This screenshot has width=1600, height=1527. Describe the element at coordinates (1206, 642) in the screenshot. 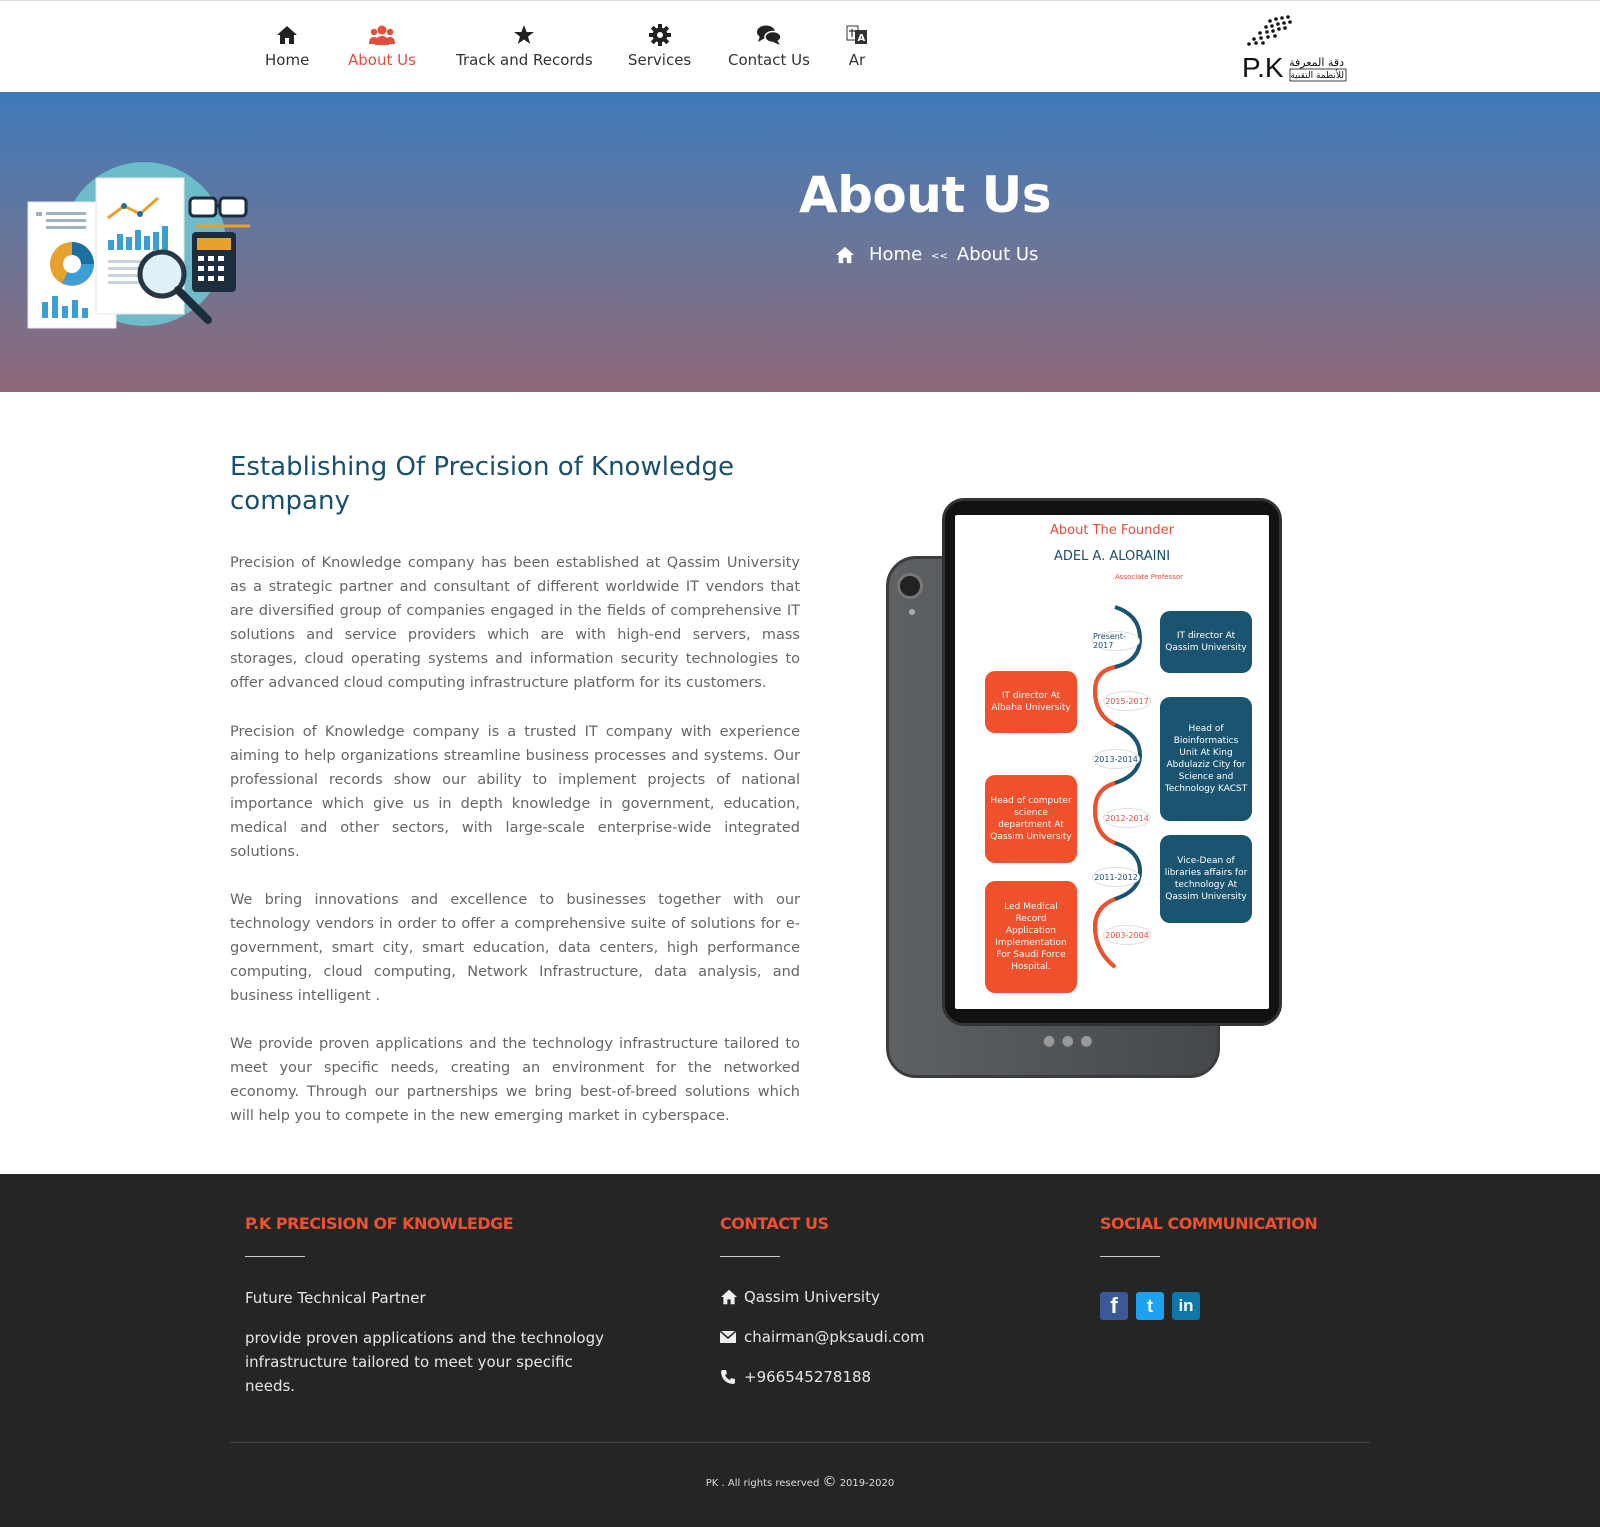

I see `timeline-card-right: IT director At Qassim University` at that location.